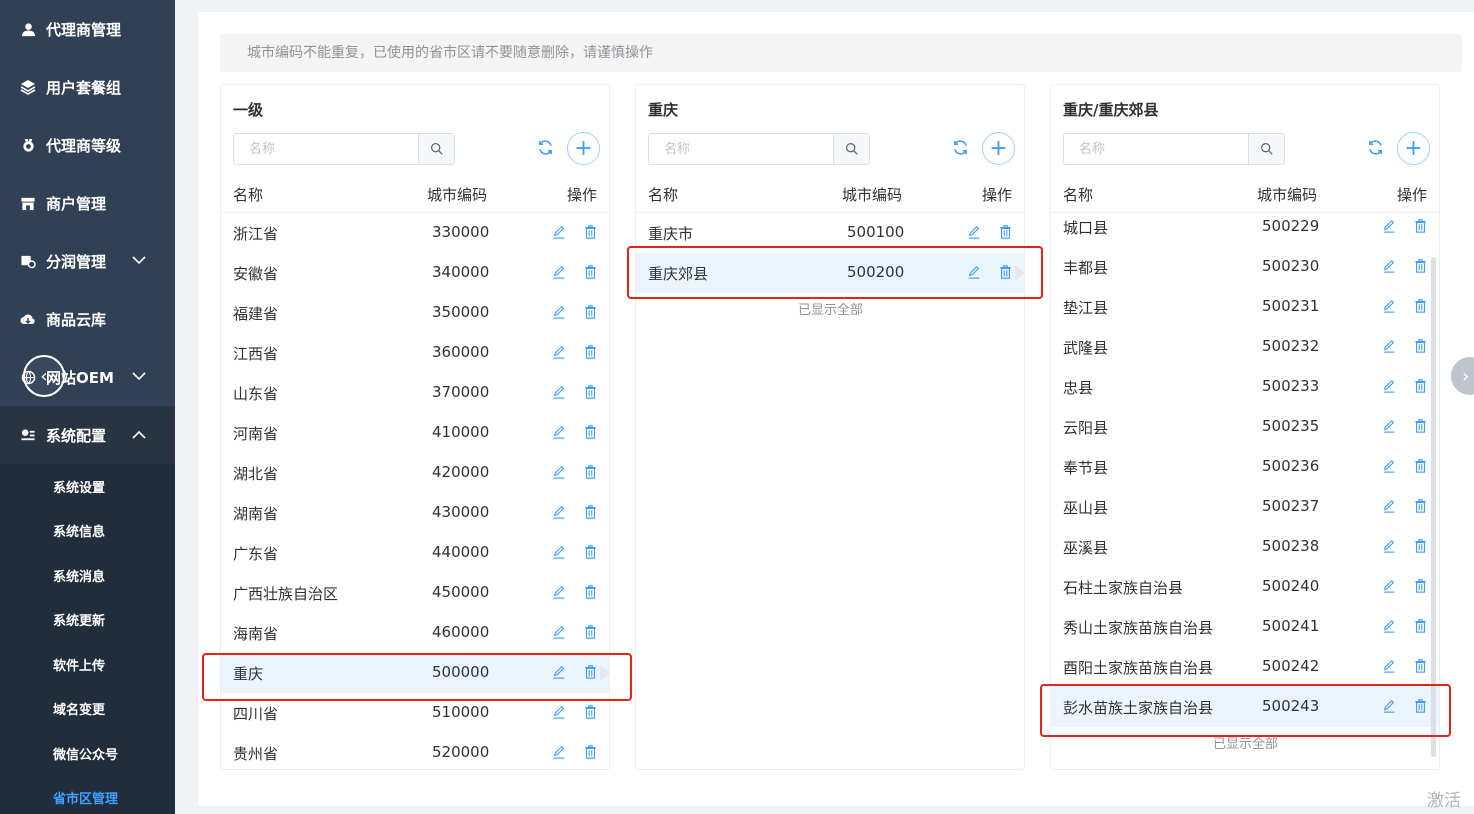  What do you see at coordinates (1245, 507) in the screenshot?
I see `table-row: 巫山县 500237` at bounding box center [1245, 507].